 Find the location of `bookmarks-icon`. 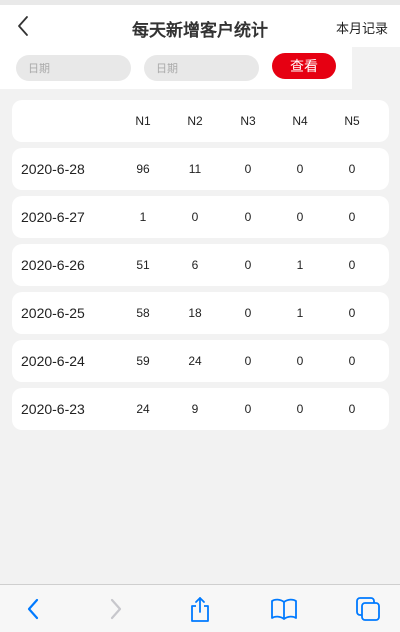

bookmarks-icon is located at coordinates (284, 609).